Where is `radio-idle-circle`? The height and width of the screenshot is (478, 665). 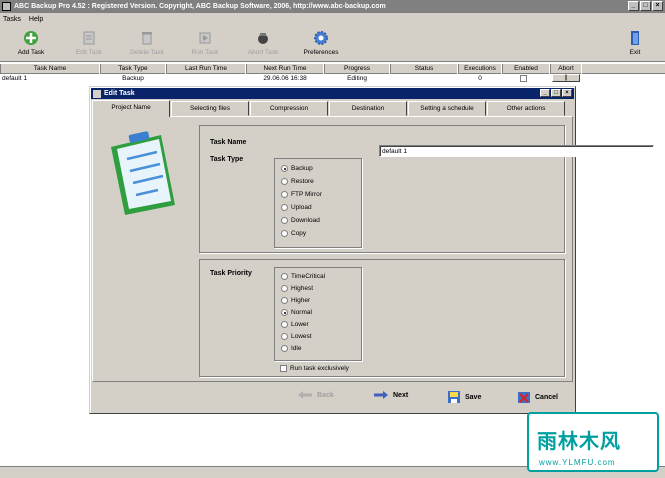
radio-idle-circle is located at coordinates (284, 348).